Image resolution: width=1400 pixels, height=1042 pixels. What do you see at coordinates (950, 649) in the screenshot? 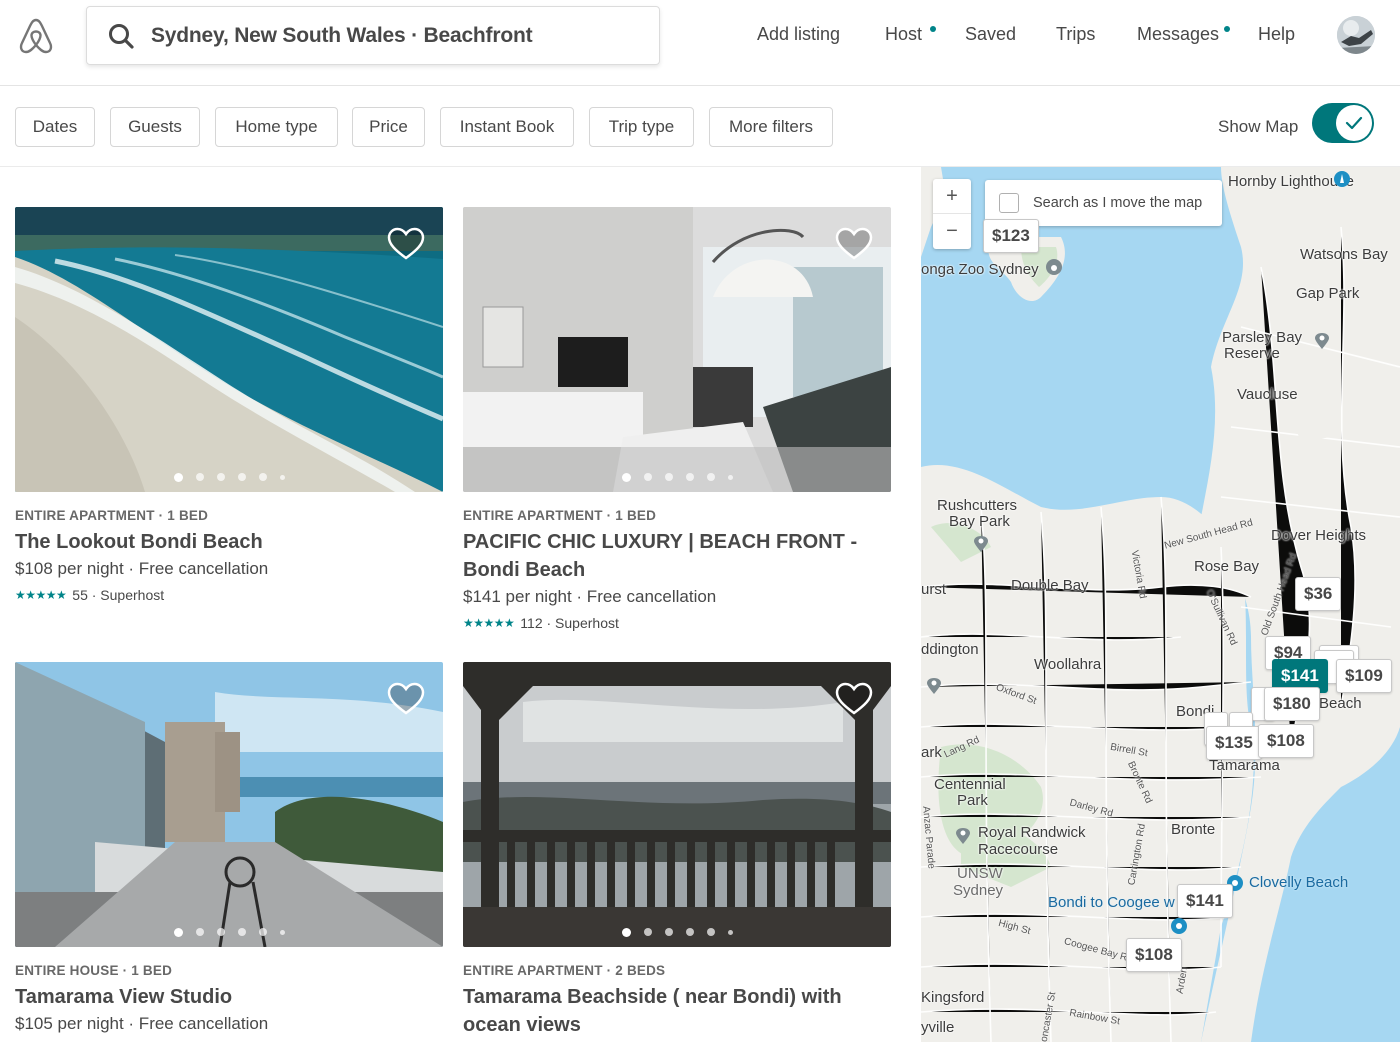
I see `map-label-ddington: ddington` at bounding box center [950, 649].